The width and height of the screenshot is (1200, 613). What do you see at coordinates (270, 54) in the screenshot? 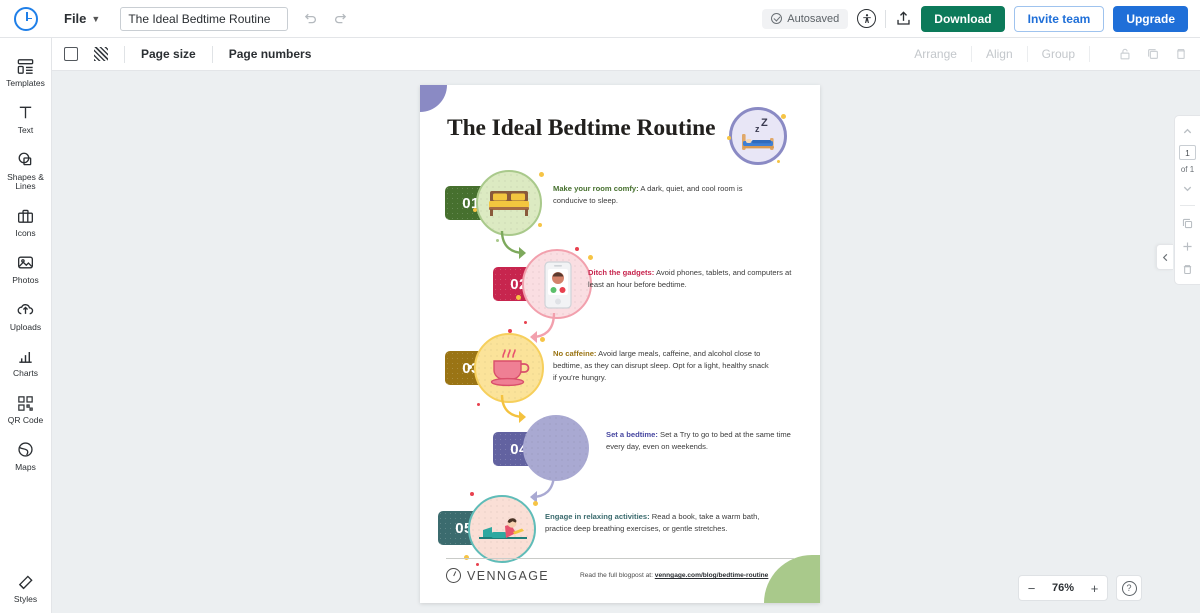
I see `page-numbers-button: Page numbers` at bounding box center [270, 54].